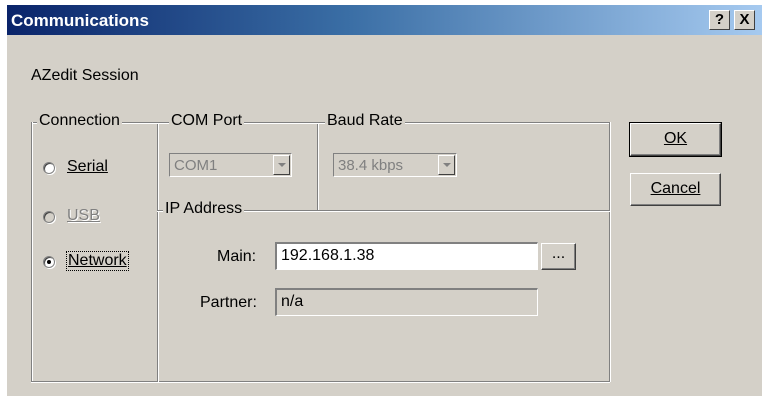 The image size is (762, 396). I want to click on radio-usb, so click(49, 217).